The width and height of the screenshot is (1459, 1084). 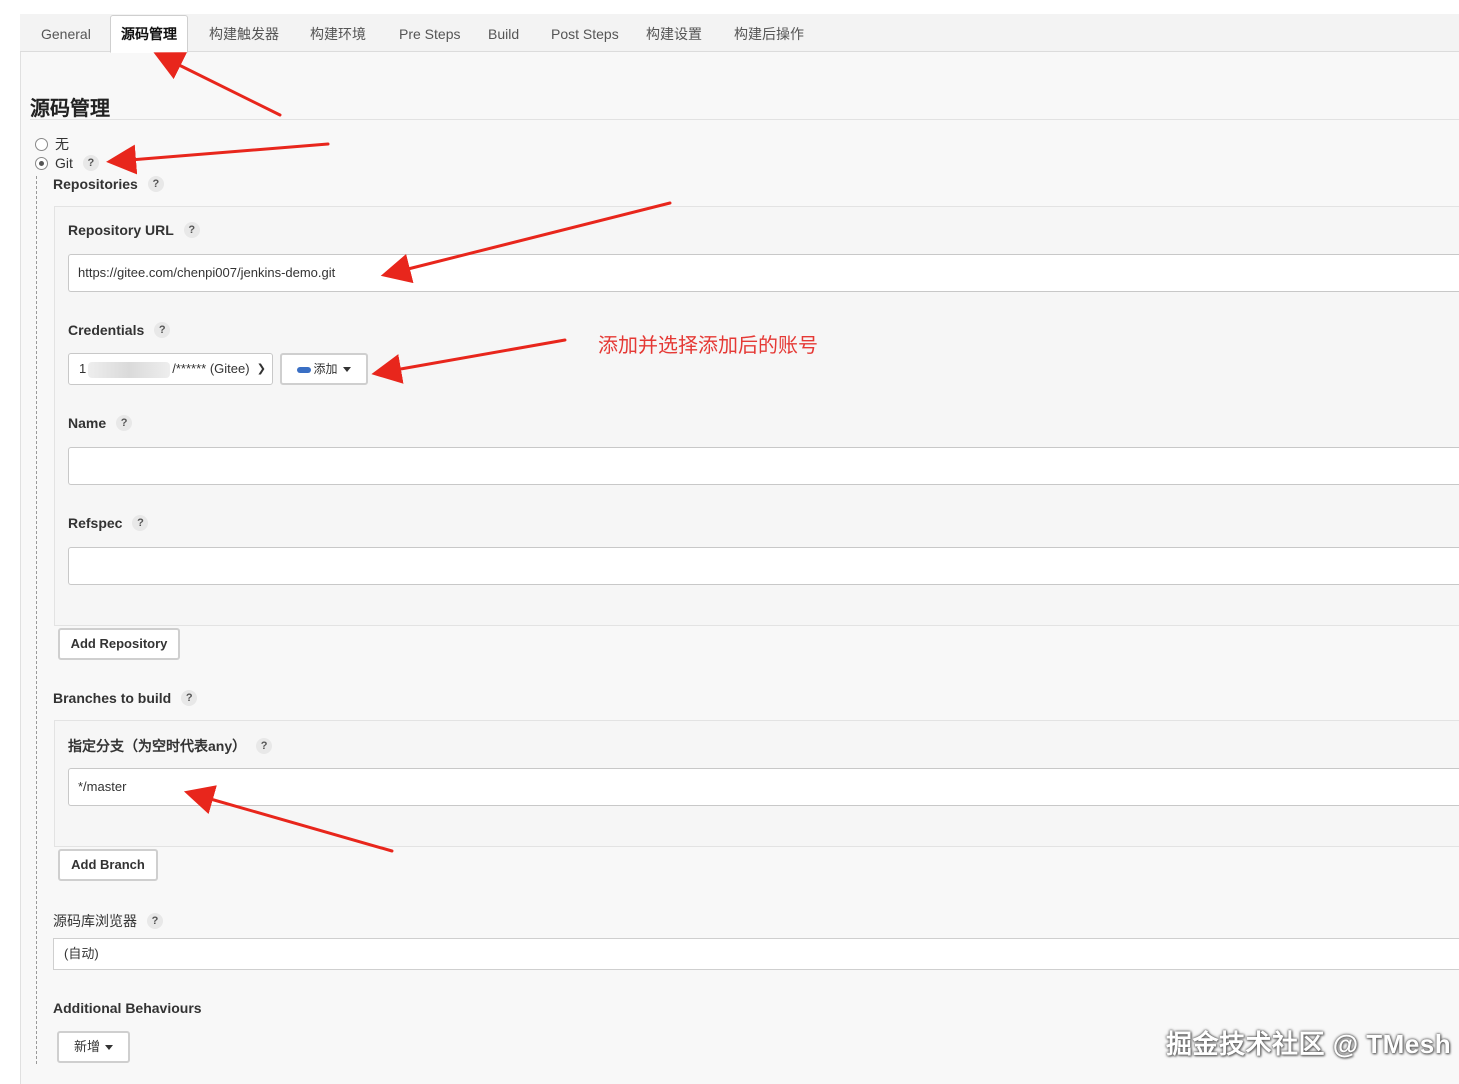 What do you see at coordinates (288, 819) in the screenshot?
I see `arrow-to-branch-spec` at bounding box center [288, 819].